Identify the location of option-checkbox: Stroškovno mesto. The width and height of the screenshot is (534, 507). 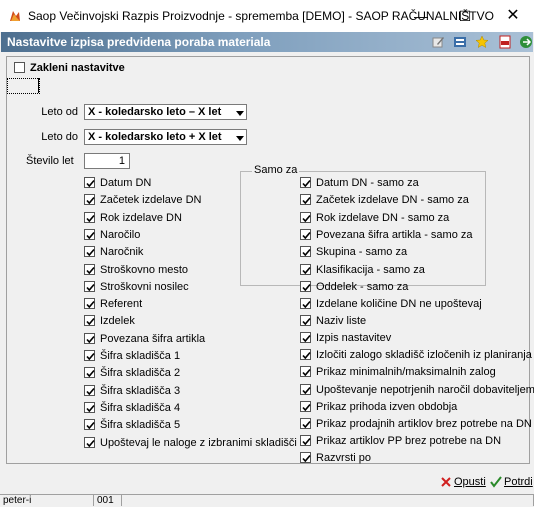
(169, 270).